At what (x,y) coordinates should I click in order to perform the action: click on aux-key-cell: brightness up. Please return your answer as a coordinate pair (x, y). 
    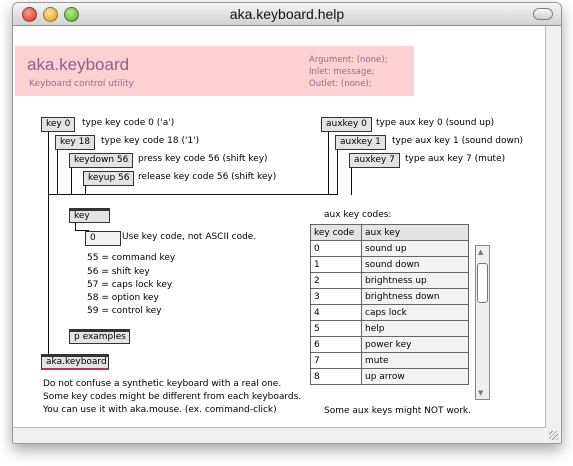
    Looking at the image, I should click on (415, 280).